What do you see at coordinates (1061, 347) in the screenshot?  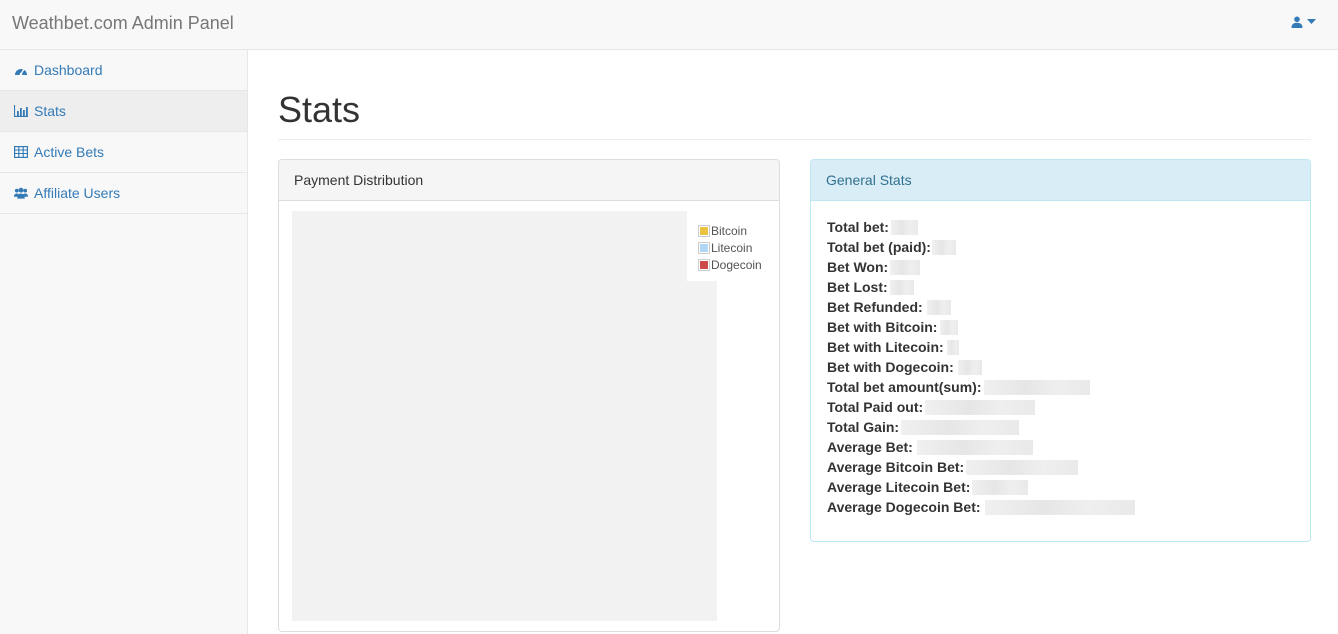 I see `stat-bet-with-litecoin: Bet with Litecoin:` at bounding box center [1061, 347].